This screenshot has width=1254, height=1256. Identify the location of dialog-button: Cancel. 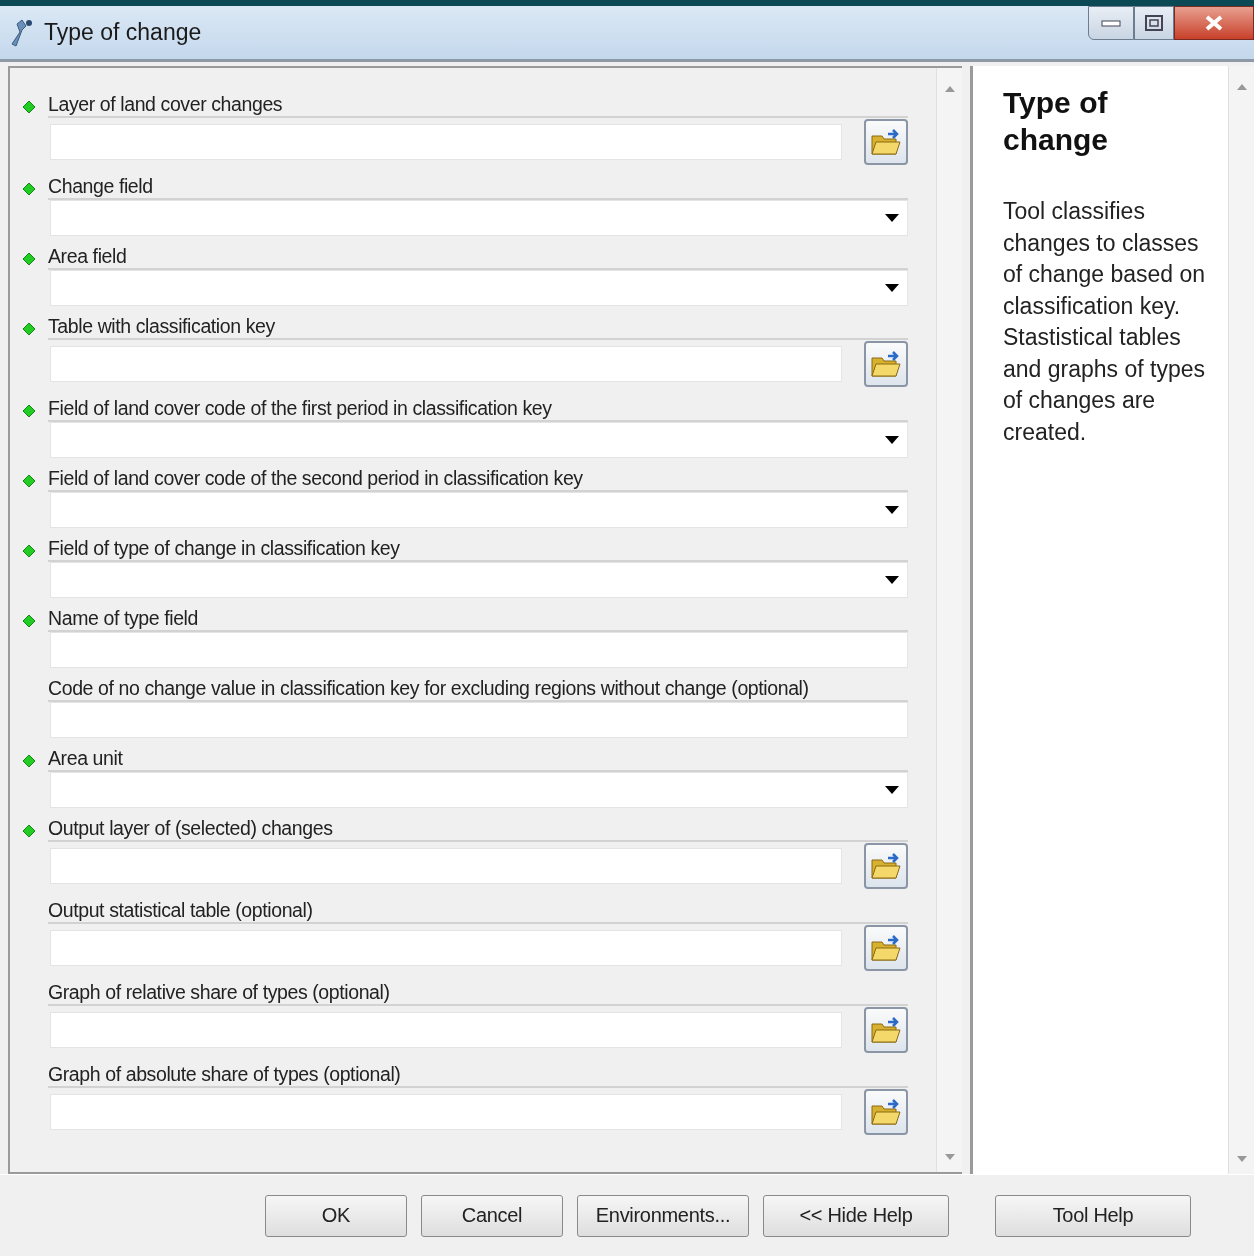
(492, 1215).